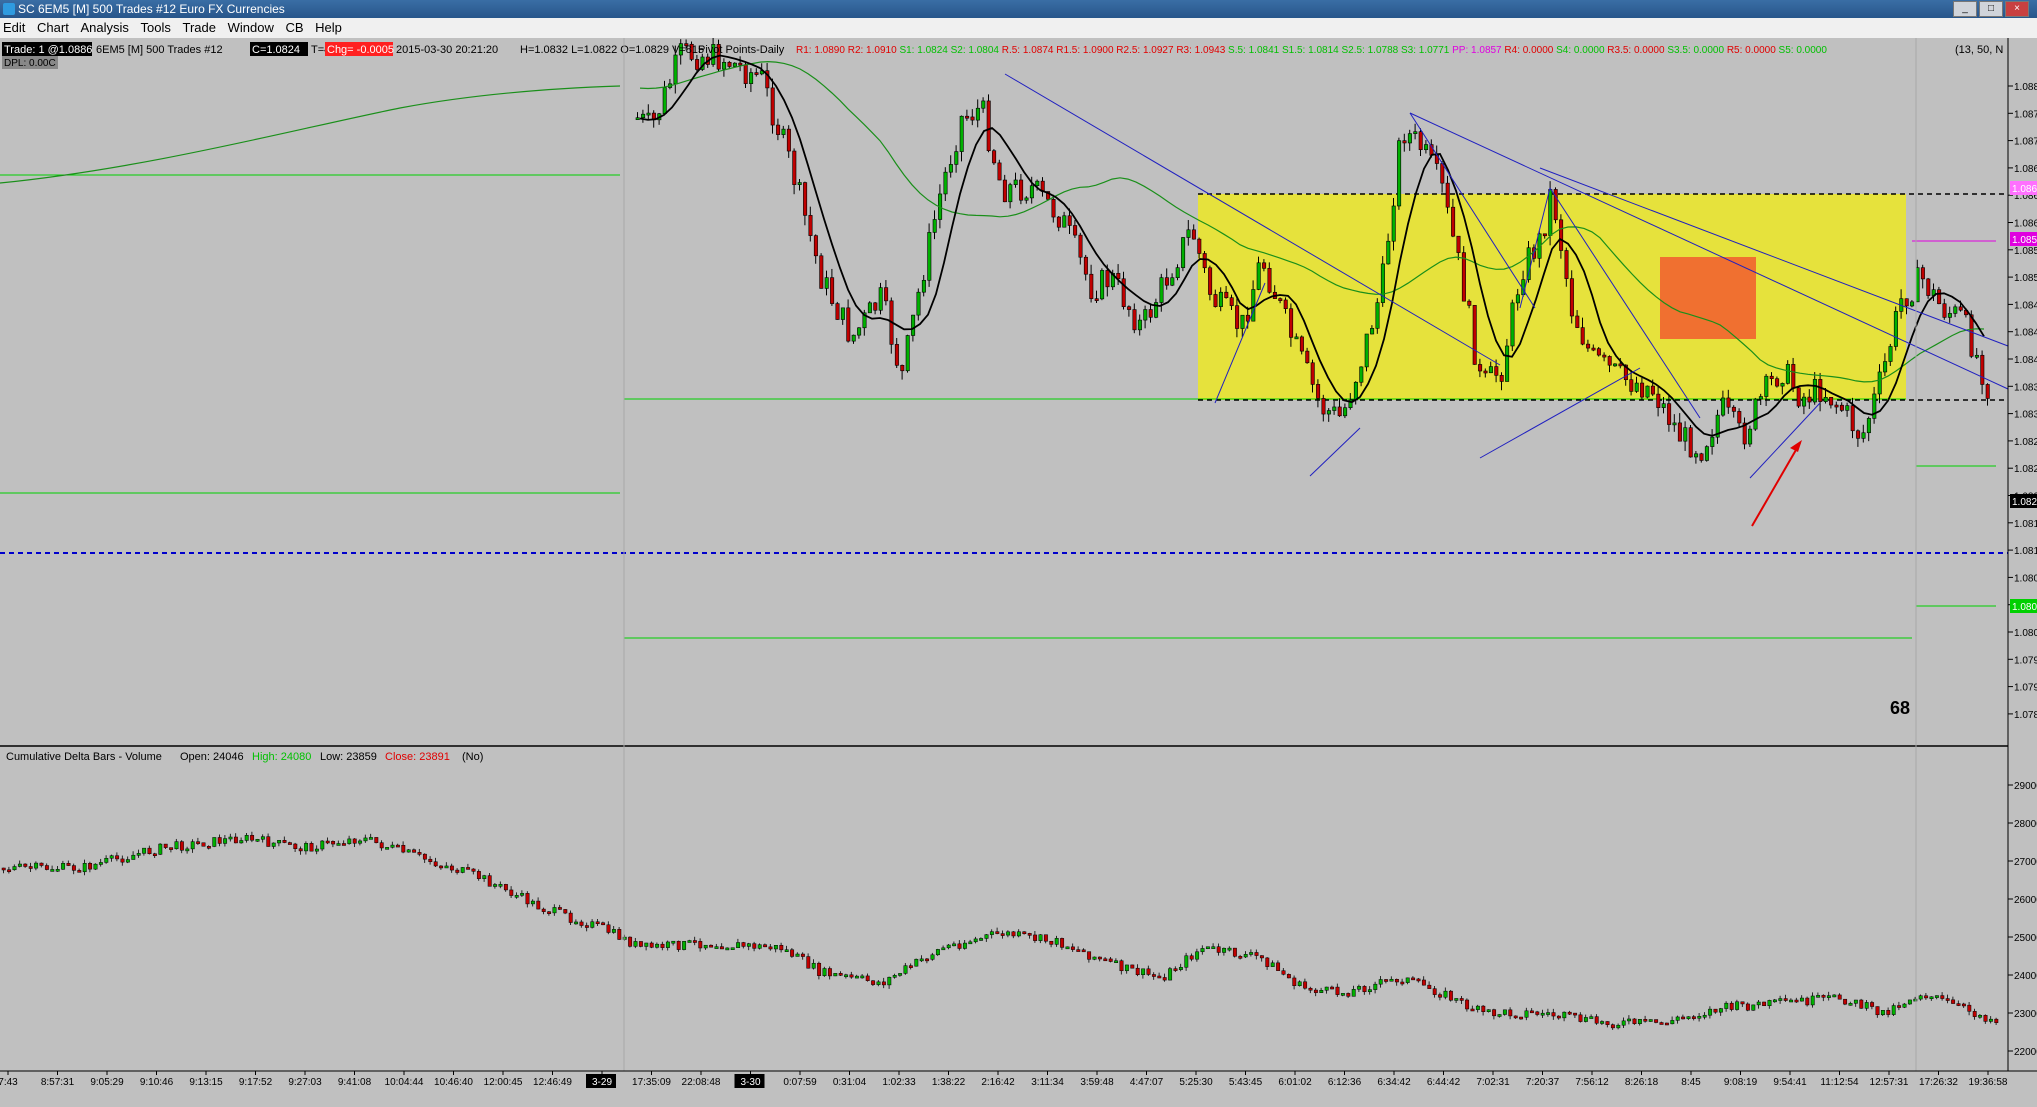 This screenshot has height=1107, width=2037. I want to click on time-tick-label: 8:57:31, so click(58, 1082).